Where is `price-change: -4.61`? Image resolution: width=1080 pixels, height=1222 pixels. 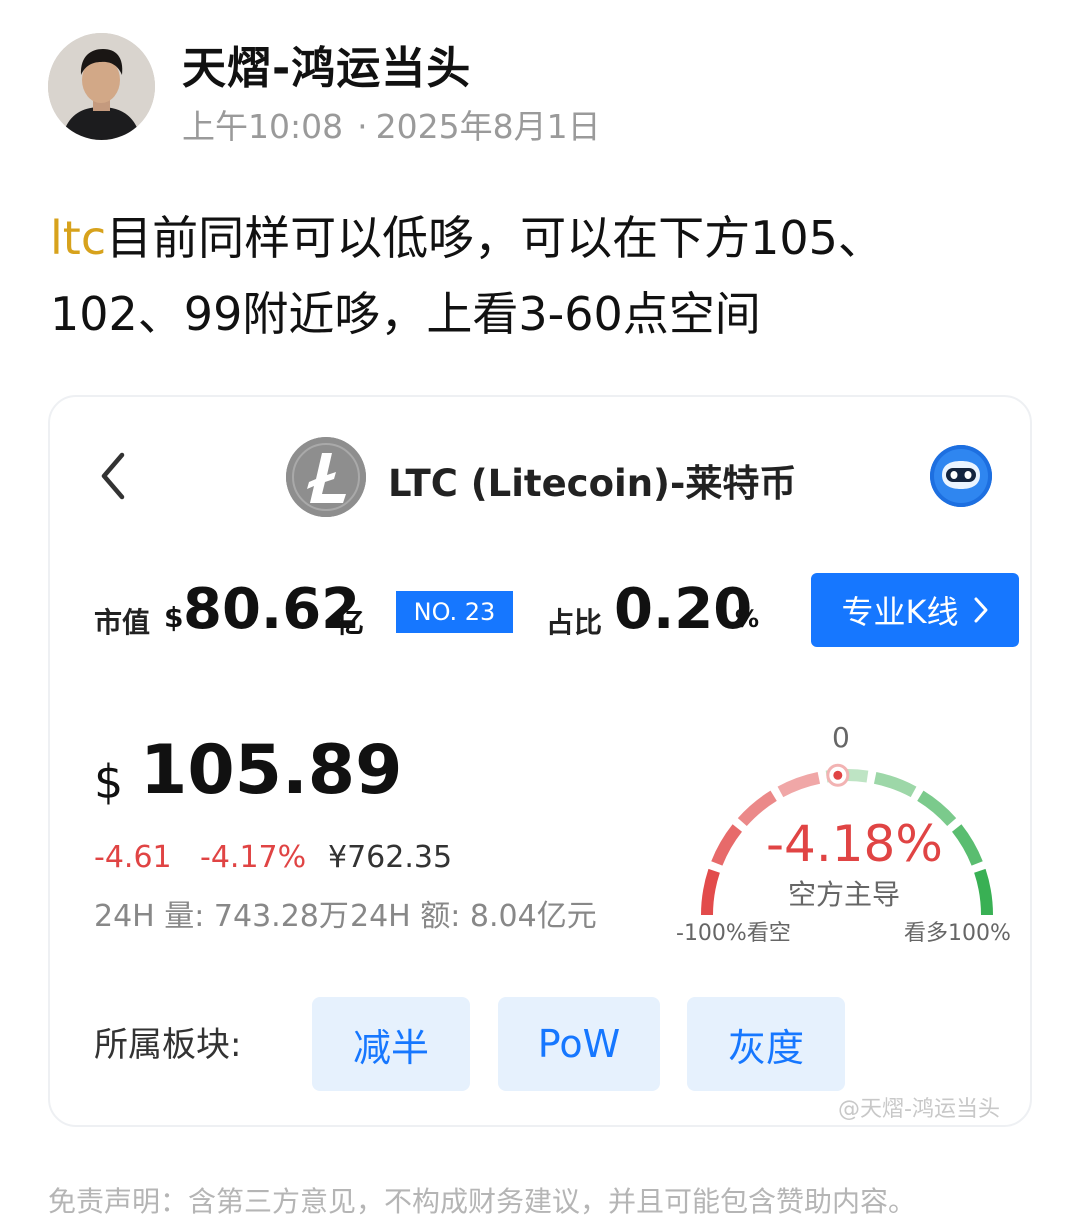
price-change: -4.61 is located at coordinates (133, 857).